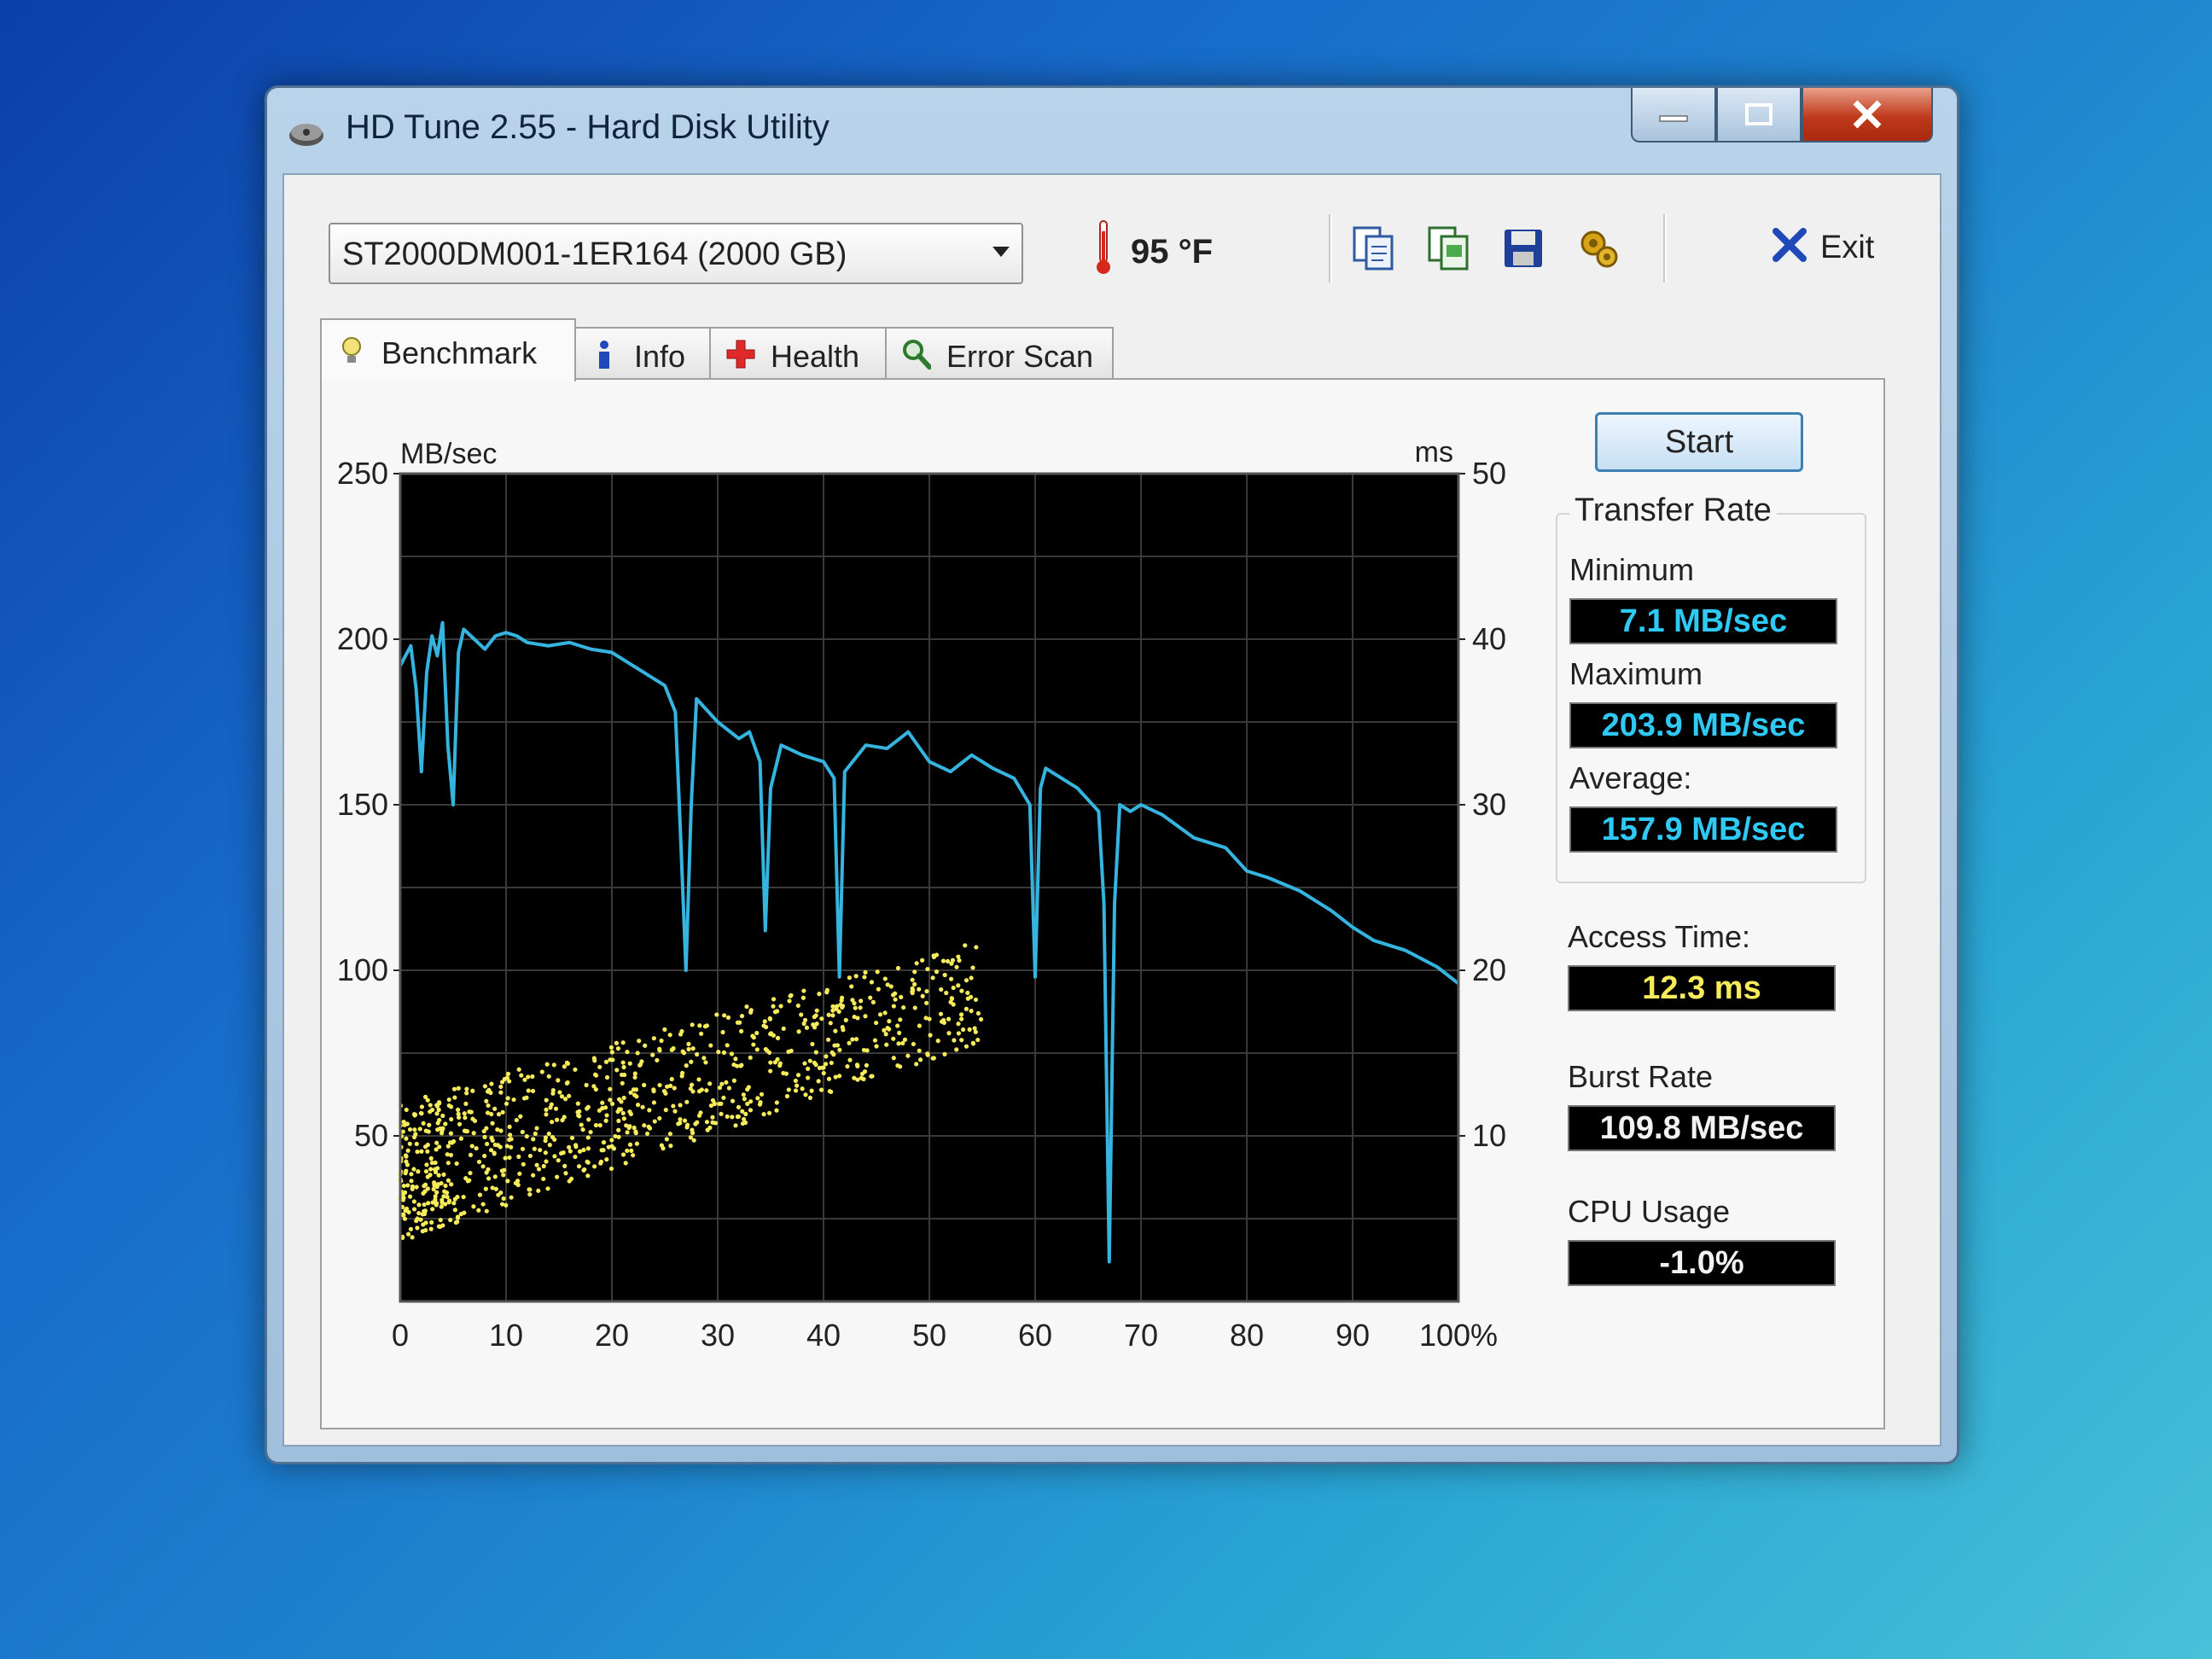 Image resolution: width=2212 pixels, height=1659 pixels. What do you see at coordinates (1523, 248) in the screenshot?
I see `save-icon` at bounding box center [1523, 248].